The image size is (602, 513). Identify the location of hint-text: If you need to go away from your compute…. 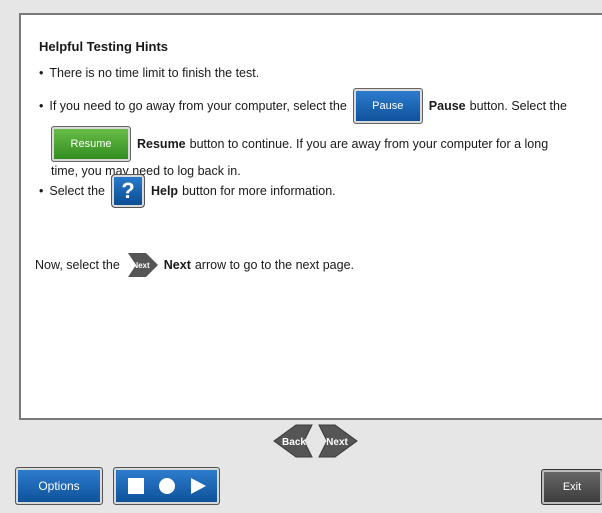
(198, 106).